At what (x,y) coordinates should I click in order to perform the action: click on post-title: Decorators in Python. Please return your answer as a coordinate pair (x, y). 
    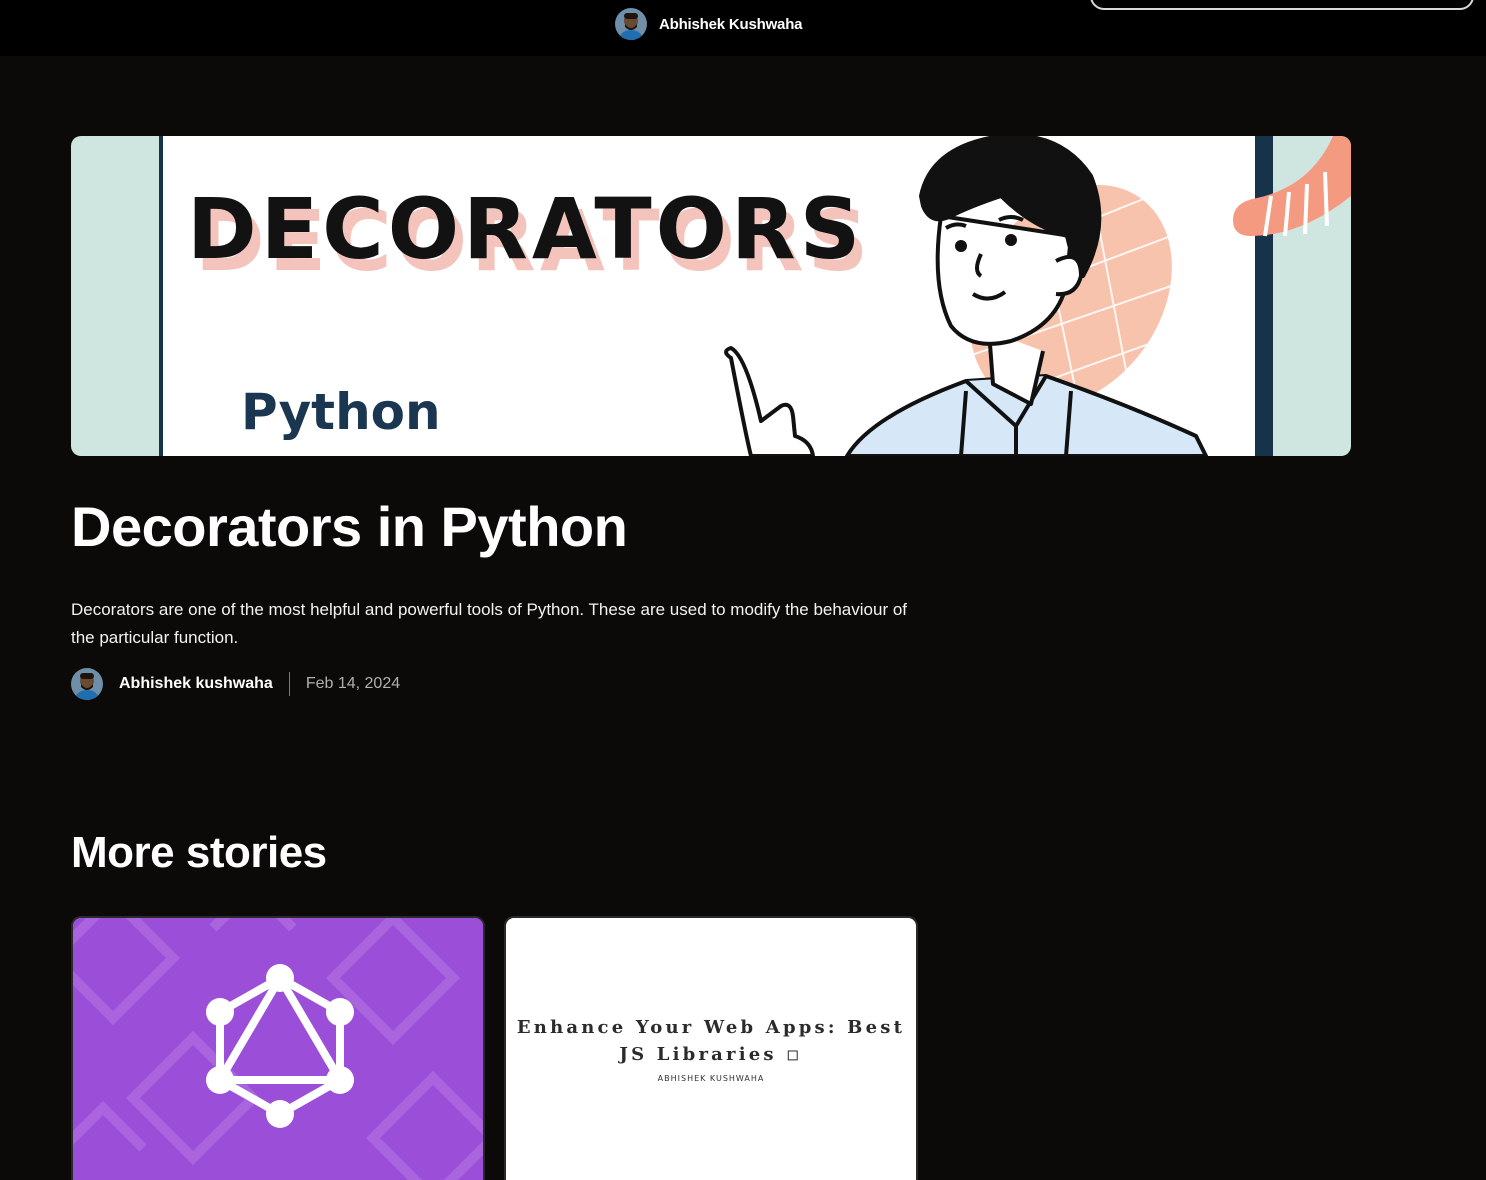
    Looking at the image, I should click on (349, 526).